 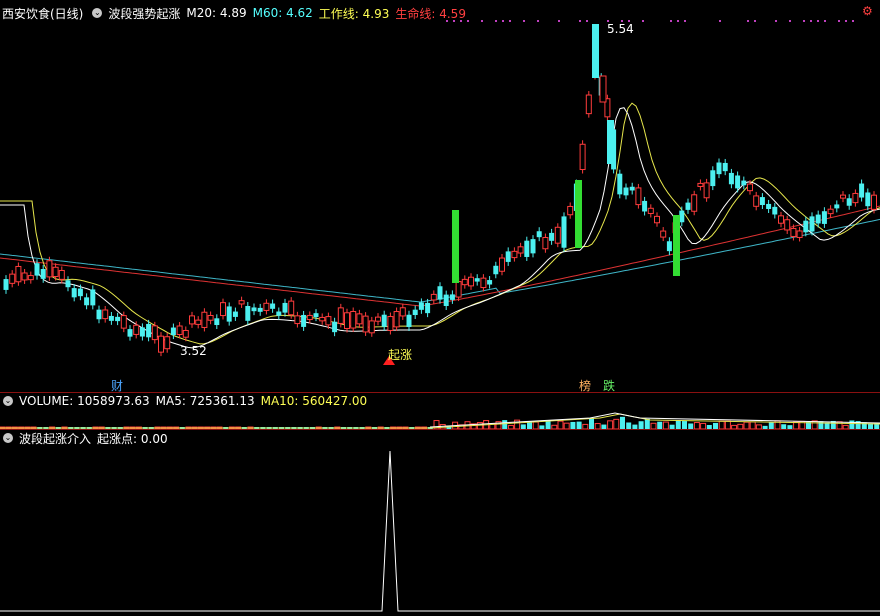 I want to click on volume-ma5: MA5: 725361.13, so click(x=205, y=401).